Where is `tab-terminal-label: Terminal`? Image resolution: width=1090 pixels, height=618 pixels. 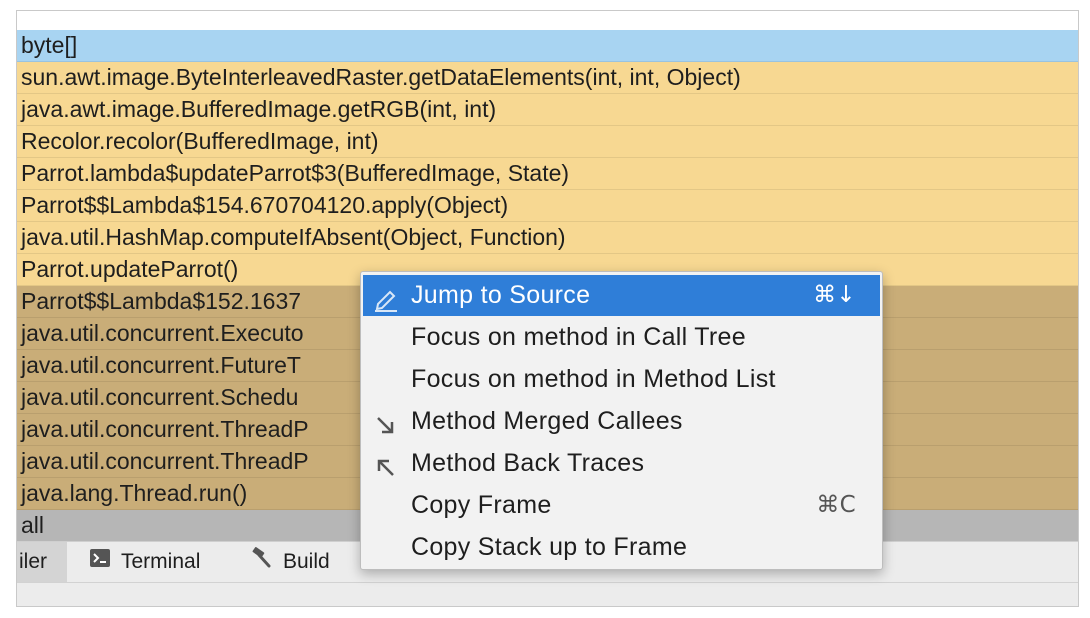 tab-terminal-label: Terminal is located at coordinates (161, 561).